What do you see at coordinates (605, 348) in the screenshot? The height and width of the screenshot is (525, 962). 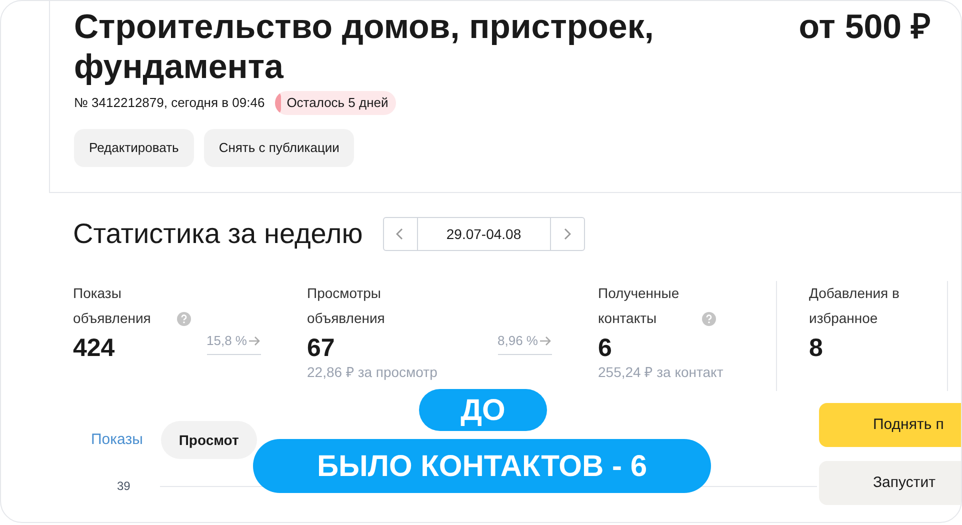 I see `metric-value: 6` at bounding box center [605, 348].